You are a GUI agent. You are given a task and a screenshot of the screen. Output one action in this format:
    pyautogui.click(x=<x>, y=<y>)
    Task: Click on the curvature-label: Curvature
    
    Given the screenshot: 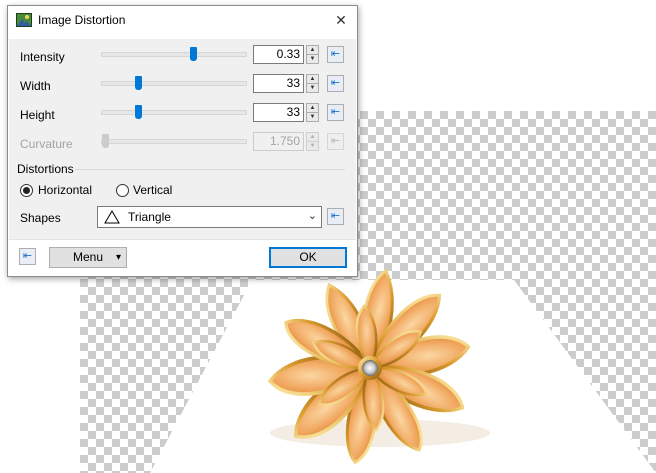 What is the action you would take?
    pyautogui.click(x=46, y=144)
    